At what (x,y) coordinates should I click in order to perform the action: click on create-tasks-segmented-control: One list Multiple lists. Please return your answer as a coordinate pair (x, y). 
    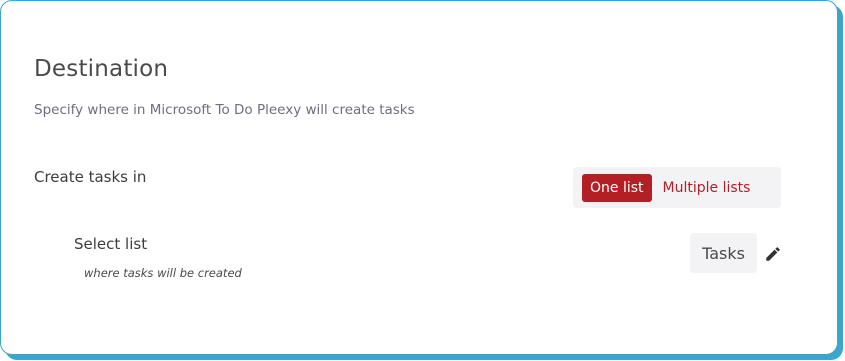
    Looking at the image, I should click on (677, 187).